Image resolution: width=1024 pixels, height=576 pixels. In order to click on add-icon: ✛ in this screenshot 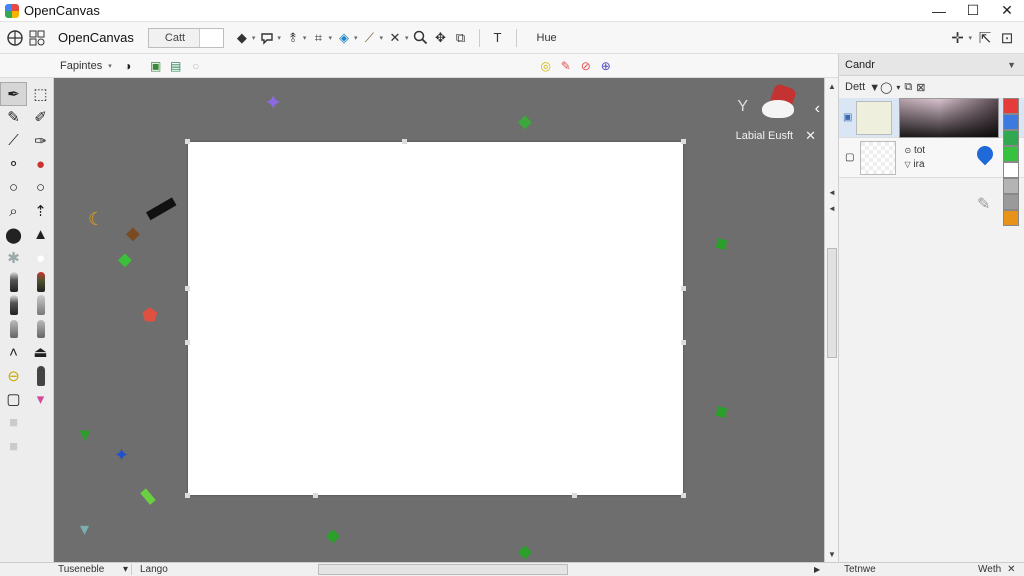, I will do `click(957, 38)`.